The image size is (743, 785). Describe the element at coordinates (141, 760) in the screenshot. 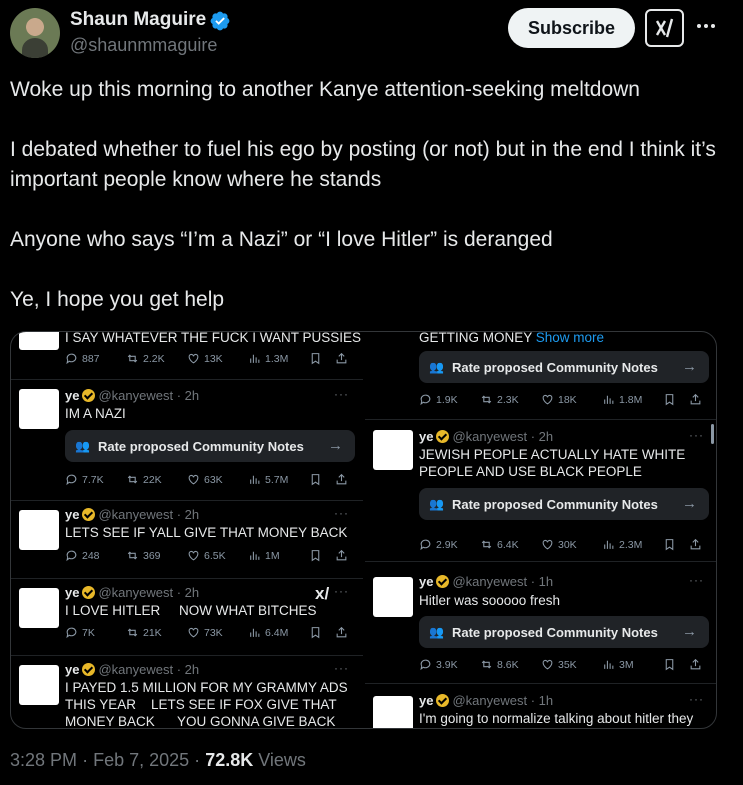

I see `post-date: Feb 7, 2025` at that location.